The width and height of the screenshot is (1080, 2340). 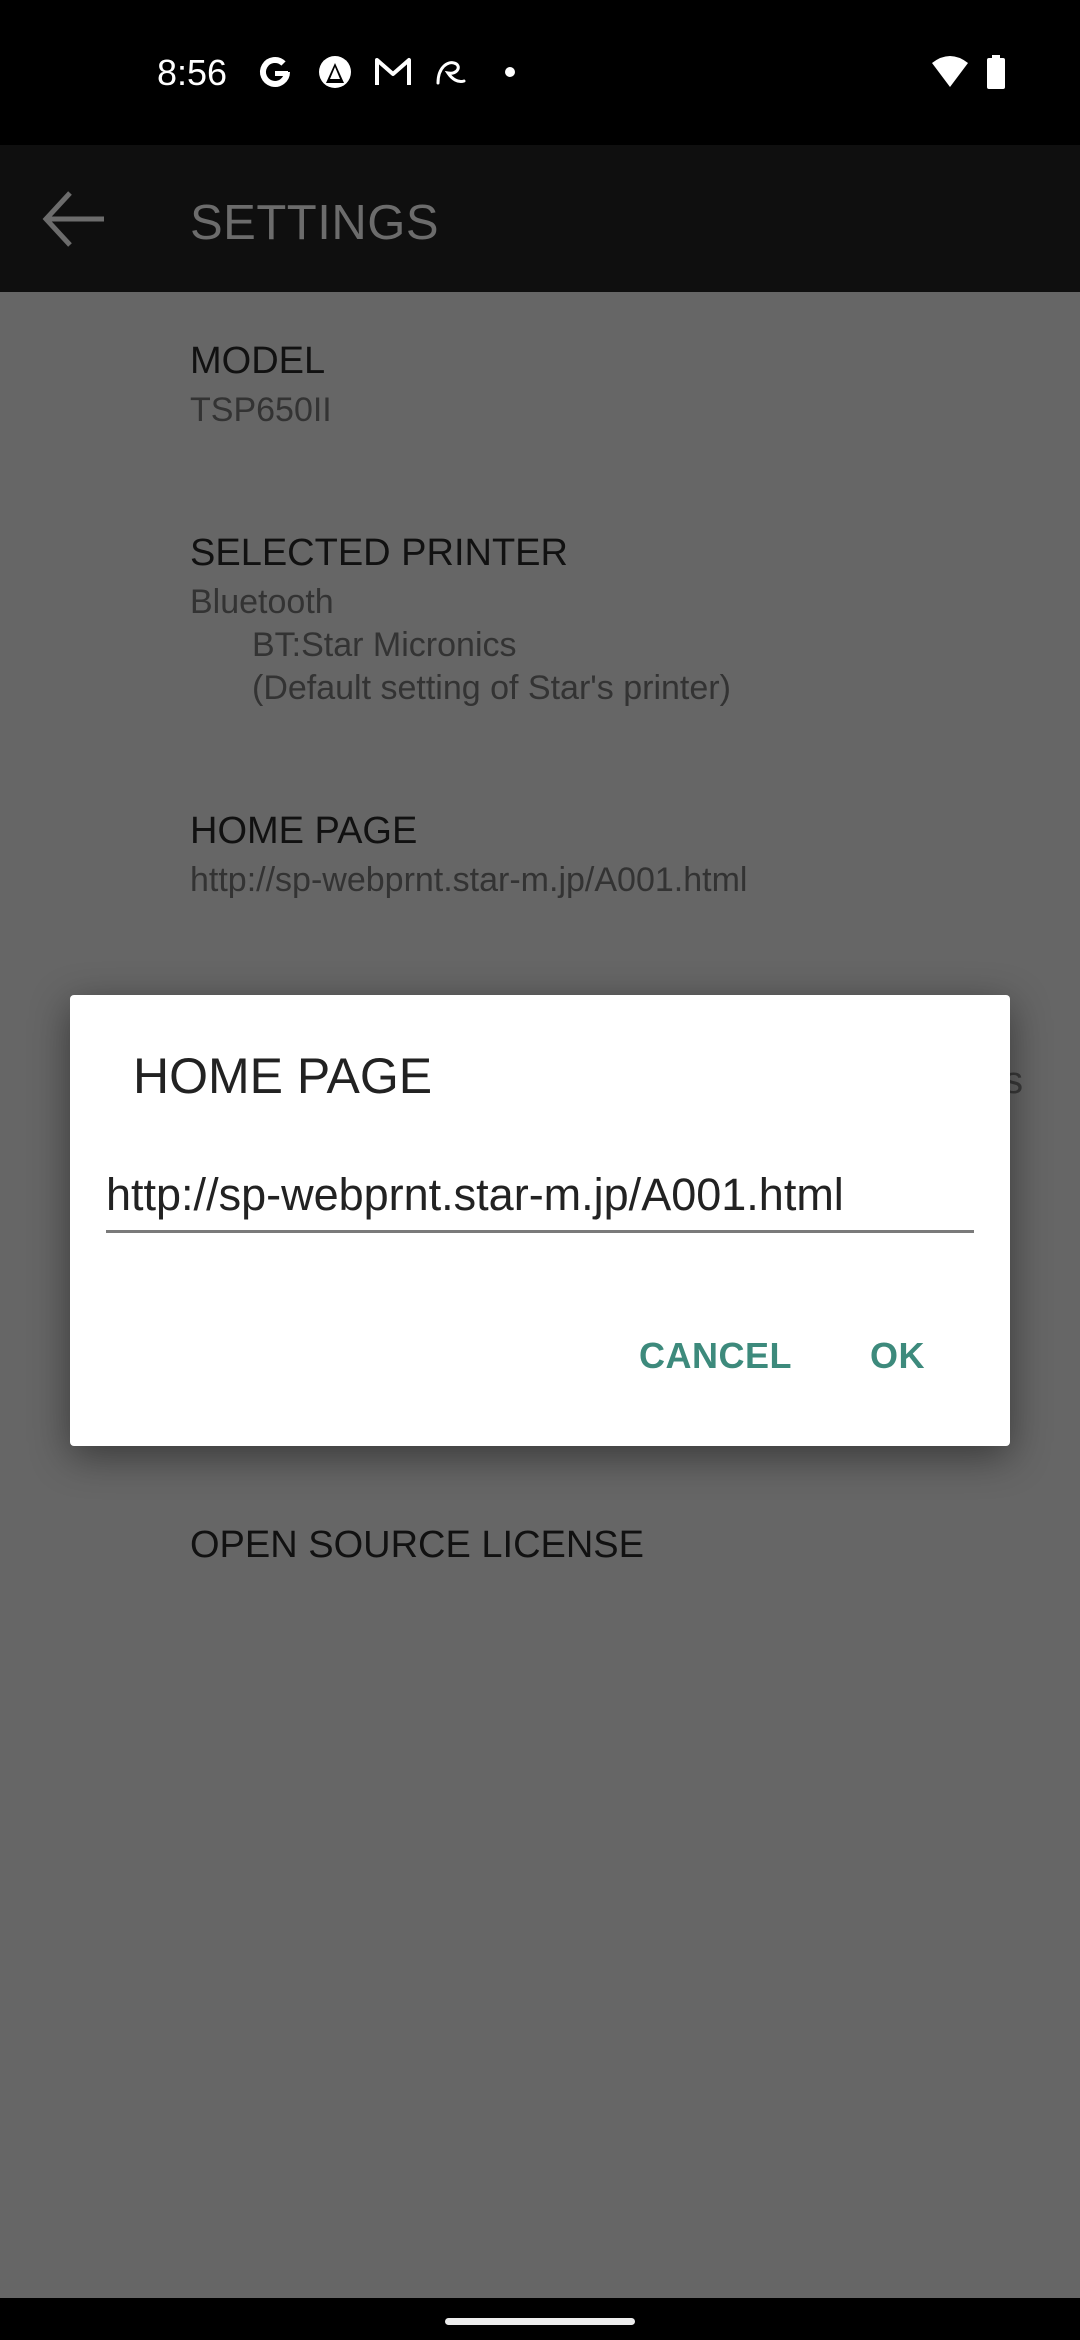 What do you see at coordinates (261, 410) in the screenshot?
I see `setting-summary: TSP650II` at bounding box center [261, 410].